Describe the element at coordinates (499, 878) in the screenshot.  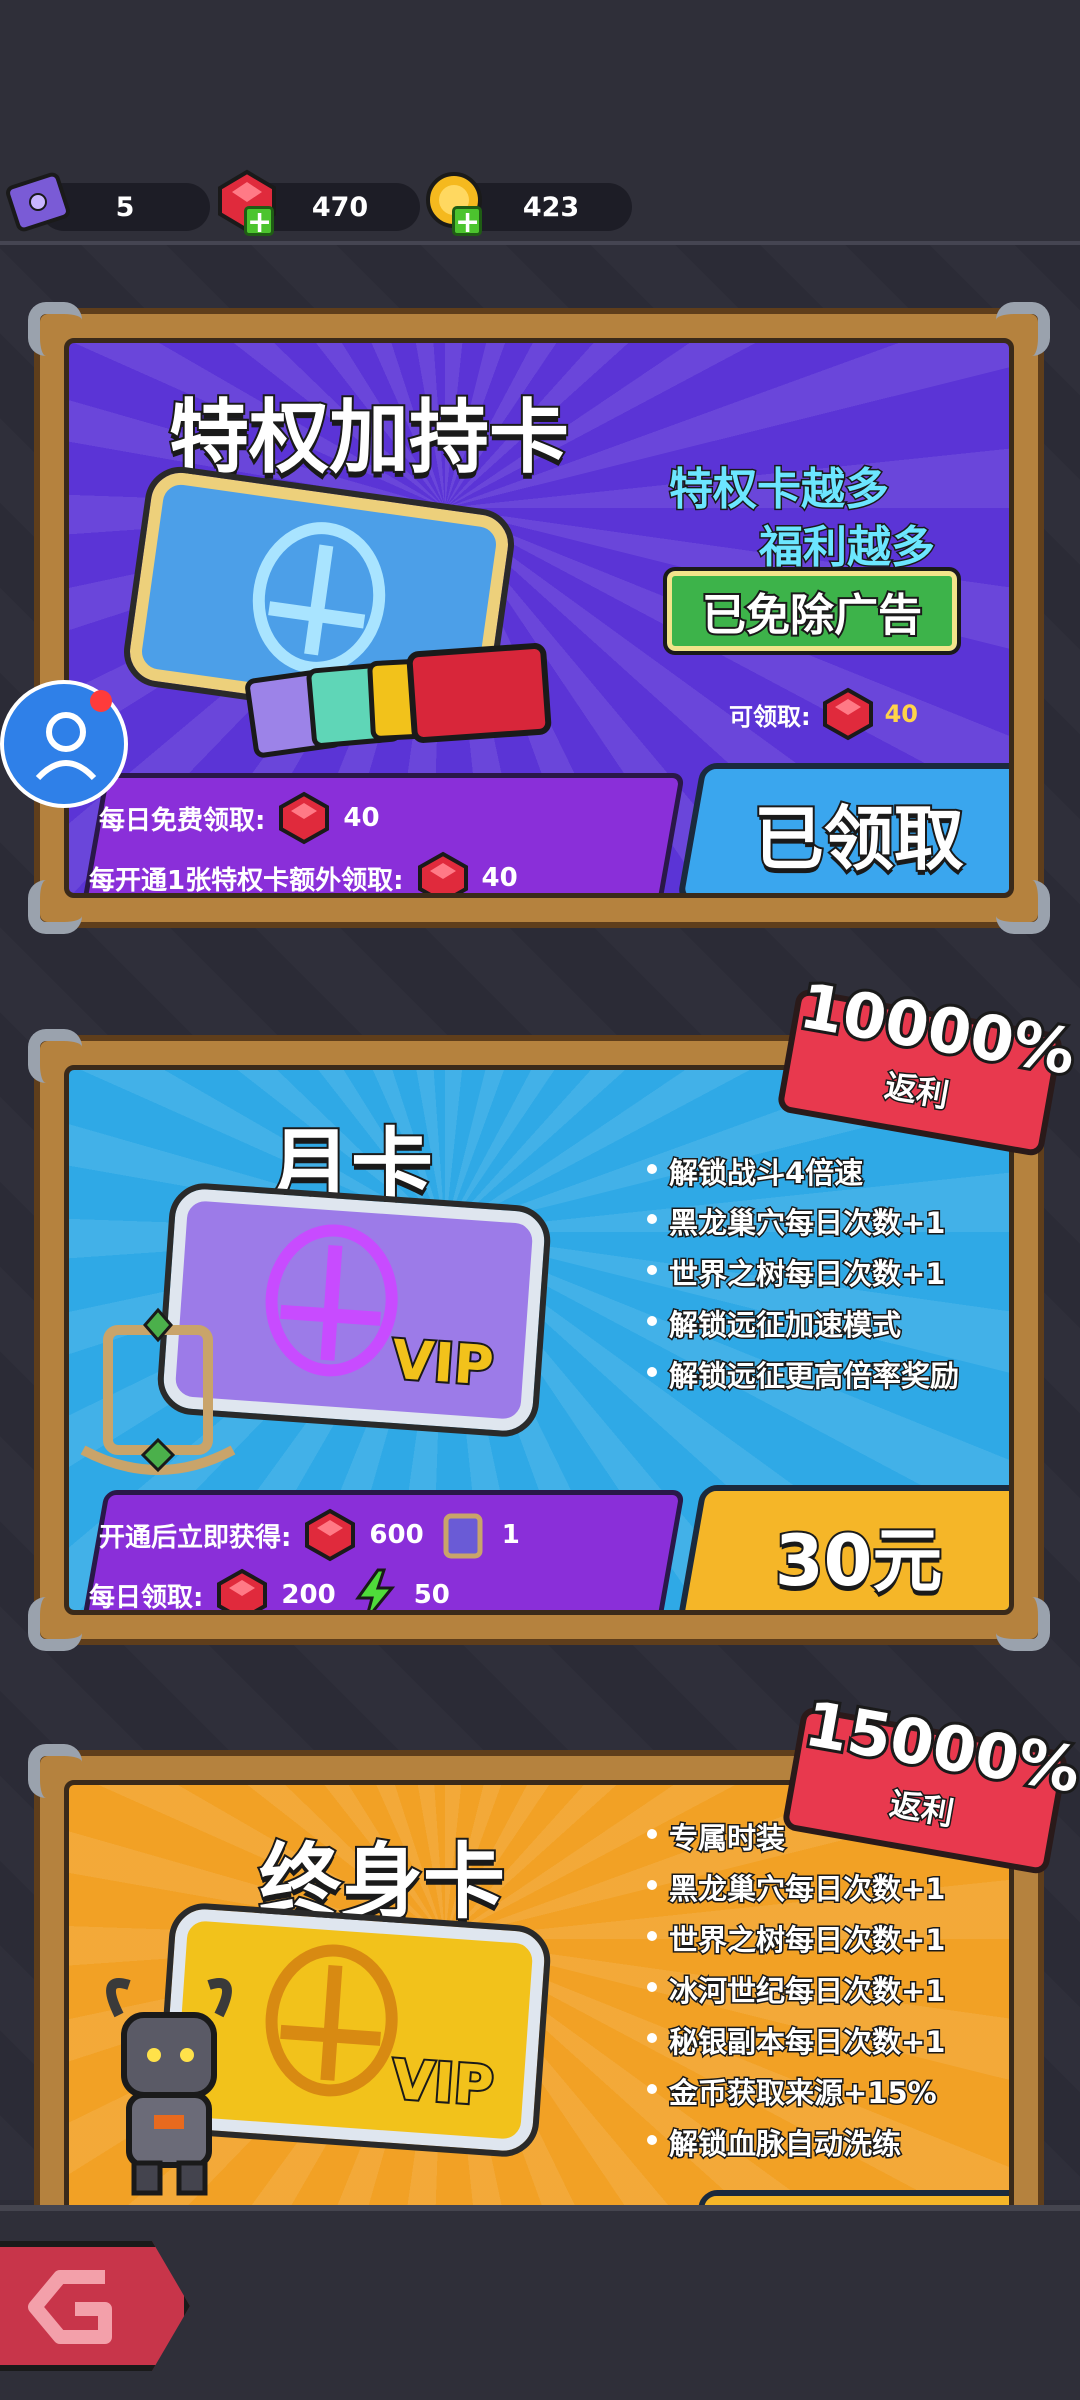
I see `extra-claim-value: 40` at that location.